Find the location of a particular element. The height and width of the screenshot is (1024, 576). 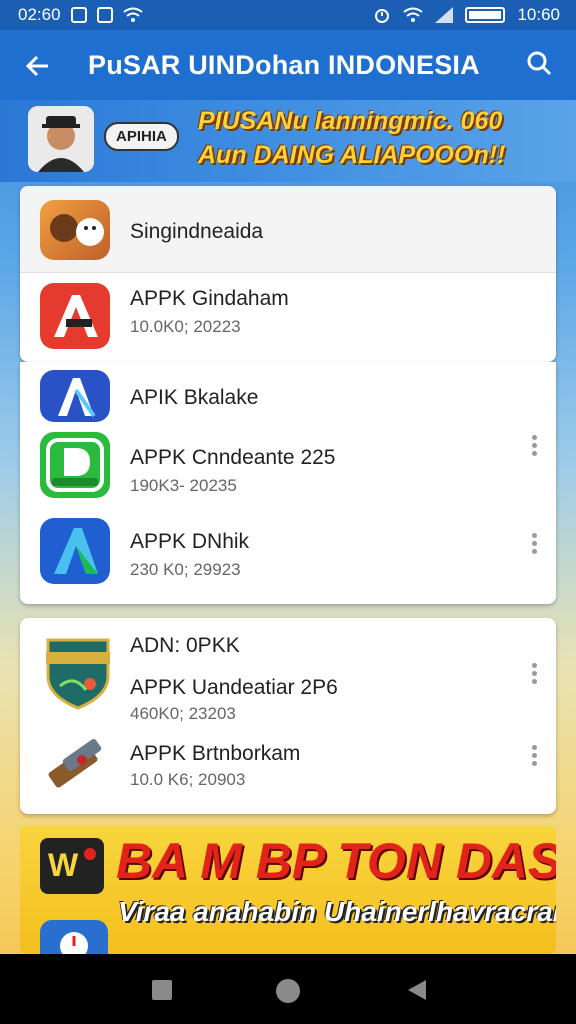

app-name: APPK Uandeatiar 2P6 is located at coordinates (234, 687).